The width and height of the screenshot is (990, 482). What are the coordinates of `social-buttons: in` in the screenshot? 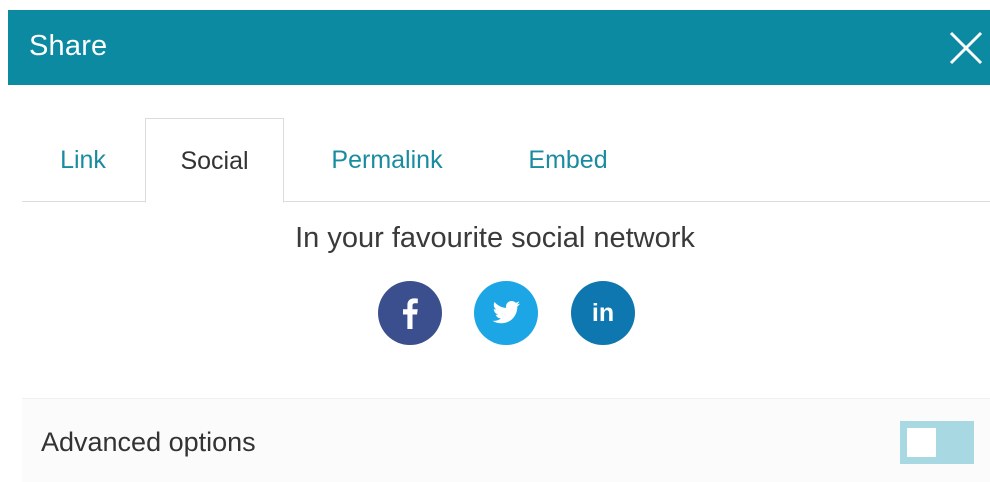 It's located at (507, 313).